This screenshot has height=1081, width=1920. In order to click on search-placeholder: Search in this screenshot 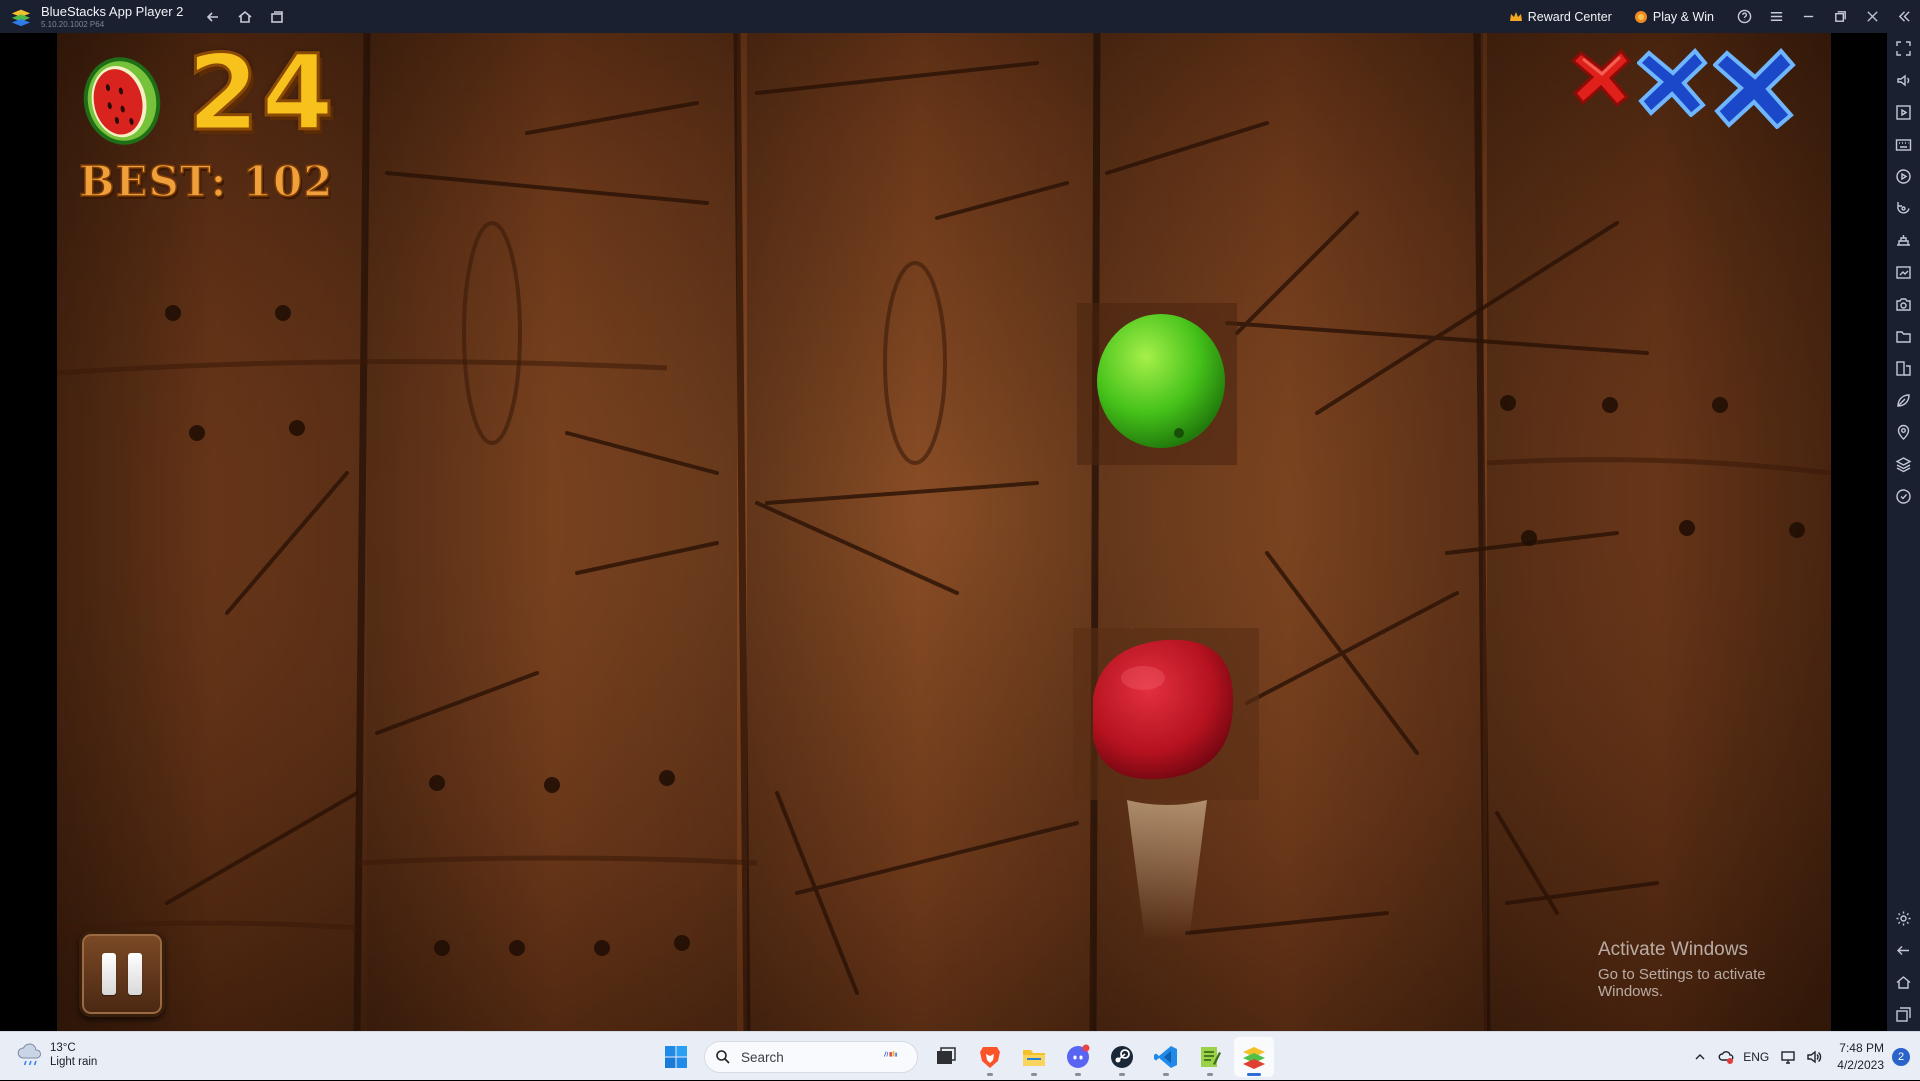, I will do `click(762, 1057)`.